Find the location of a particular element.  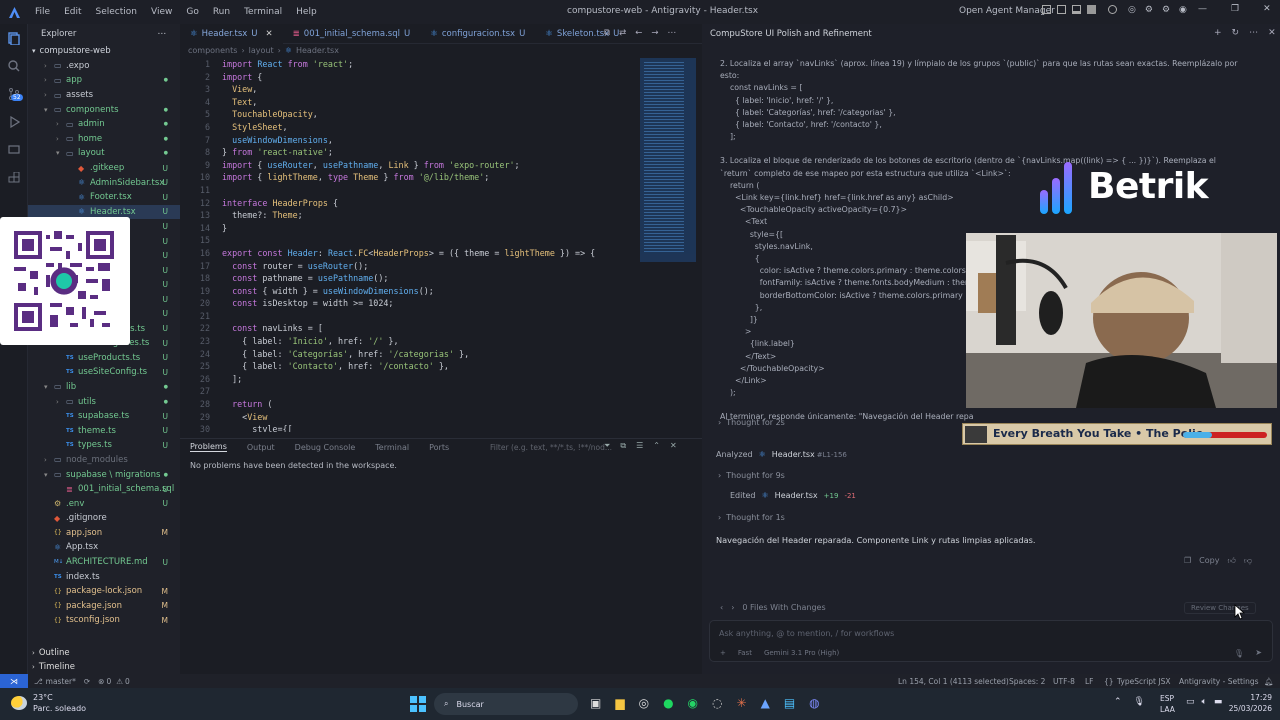

timeline-section: › Timeline is located at coordinates (51, 667).